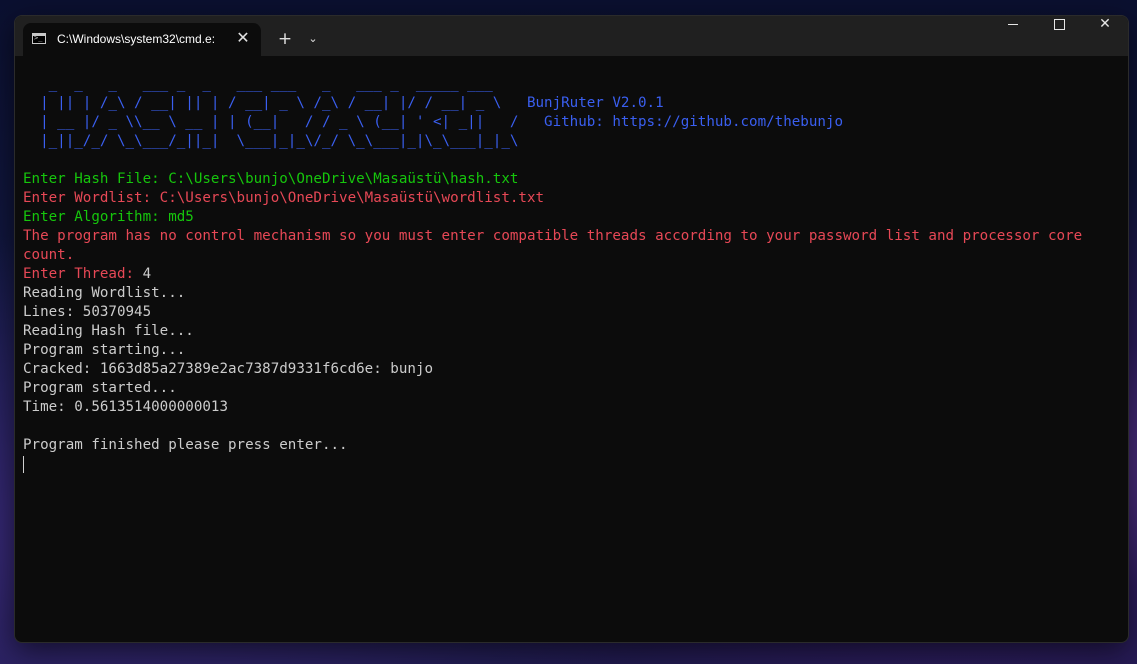 The height and width of the screenshot is (664, 1137). I want to click on close-button: ✕, so click(1105, 36).